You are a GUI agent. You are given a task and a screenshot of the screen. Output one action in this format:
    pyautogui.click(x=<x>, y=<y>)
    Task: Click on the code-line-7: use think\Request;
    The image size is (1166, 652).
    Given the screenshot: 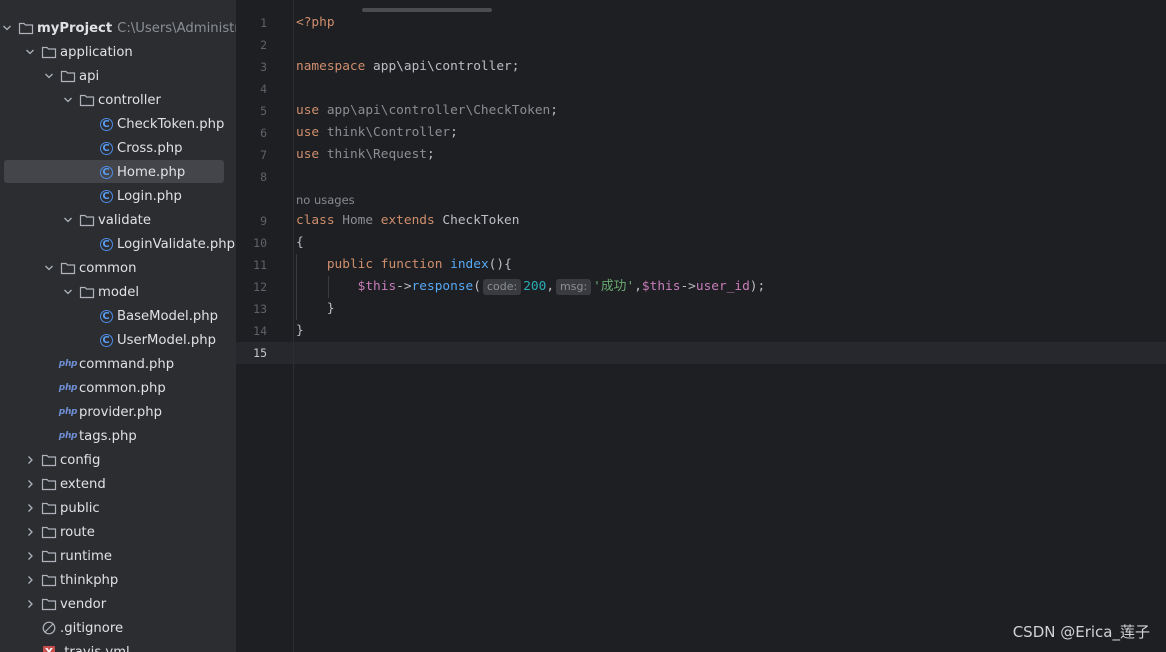 What is the action you would take?
    pyautogui.click(x=365, y=155)
    